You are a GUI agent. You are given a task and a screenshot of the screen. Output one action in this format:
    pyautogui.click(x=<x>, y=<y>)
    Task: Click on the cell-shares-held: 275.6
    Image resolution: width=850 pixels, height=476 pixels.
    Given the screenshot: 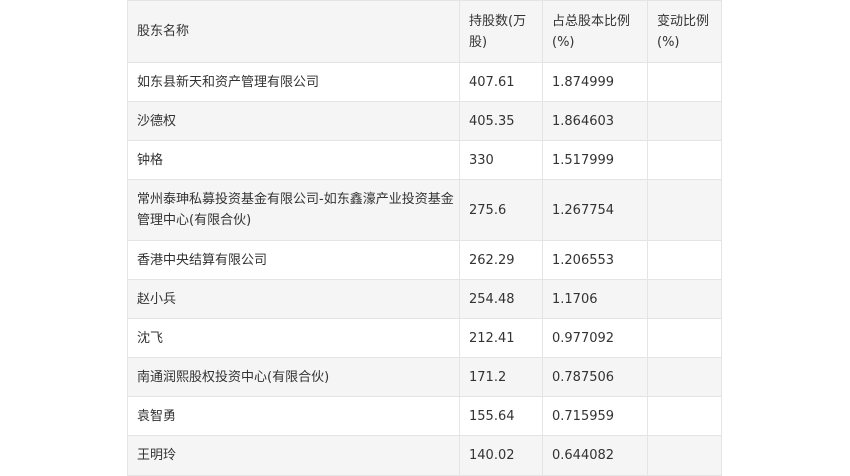 What is the action you would take?
    pyautogui.click(x=501, y=210)
    